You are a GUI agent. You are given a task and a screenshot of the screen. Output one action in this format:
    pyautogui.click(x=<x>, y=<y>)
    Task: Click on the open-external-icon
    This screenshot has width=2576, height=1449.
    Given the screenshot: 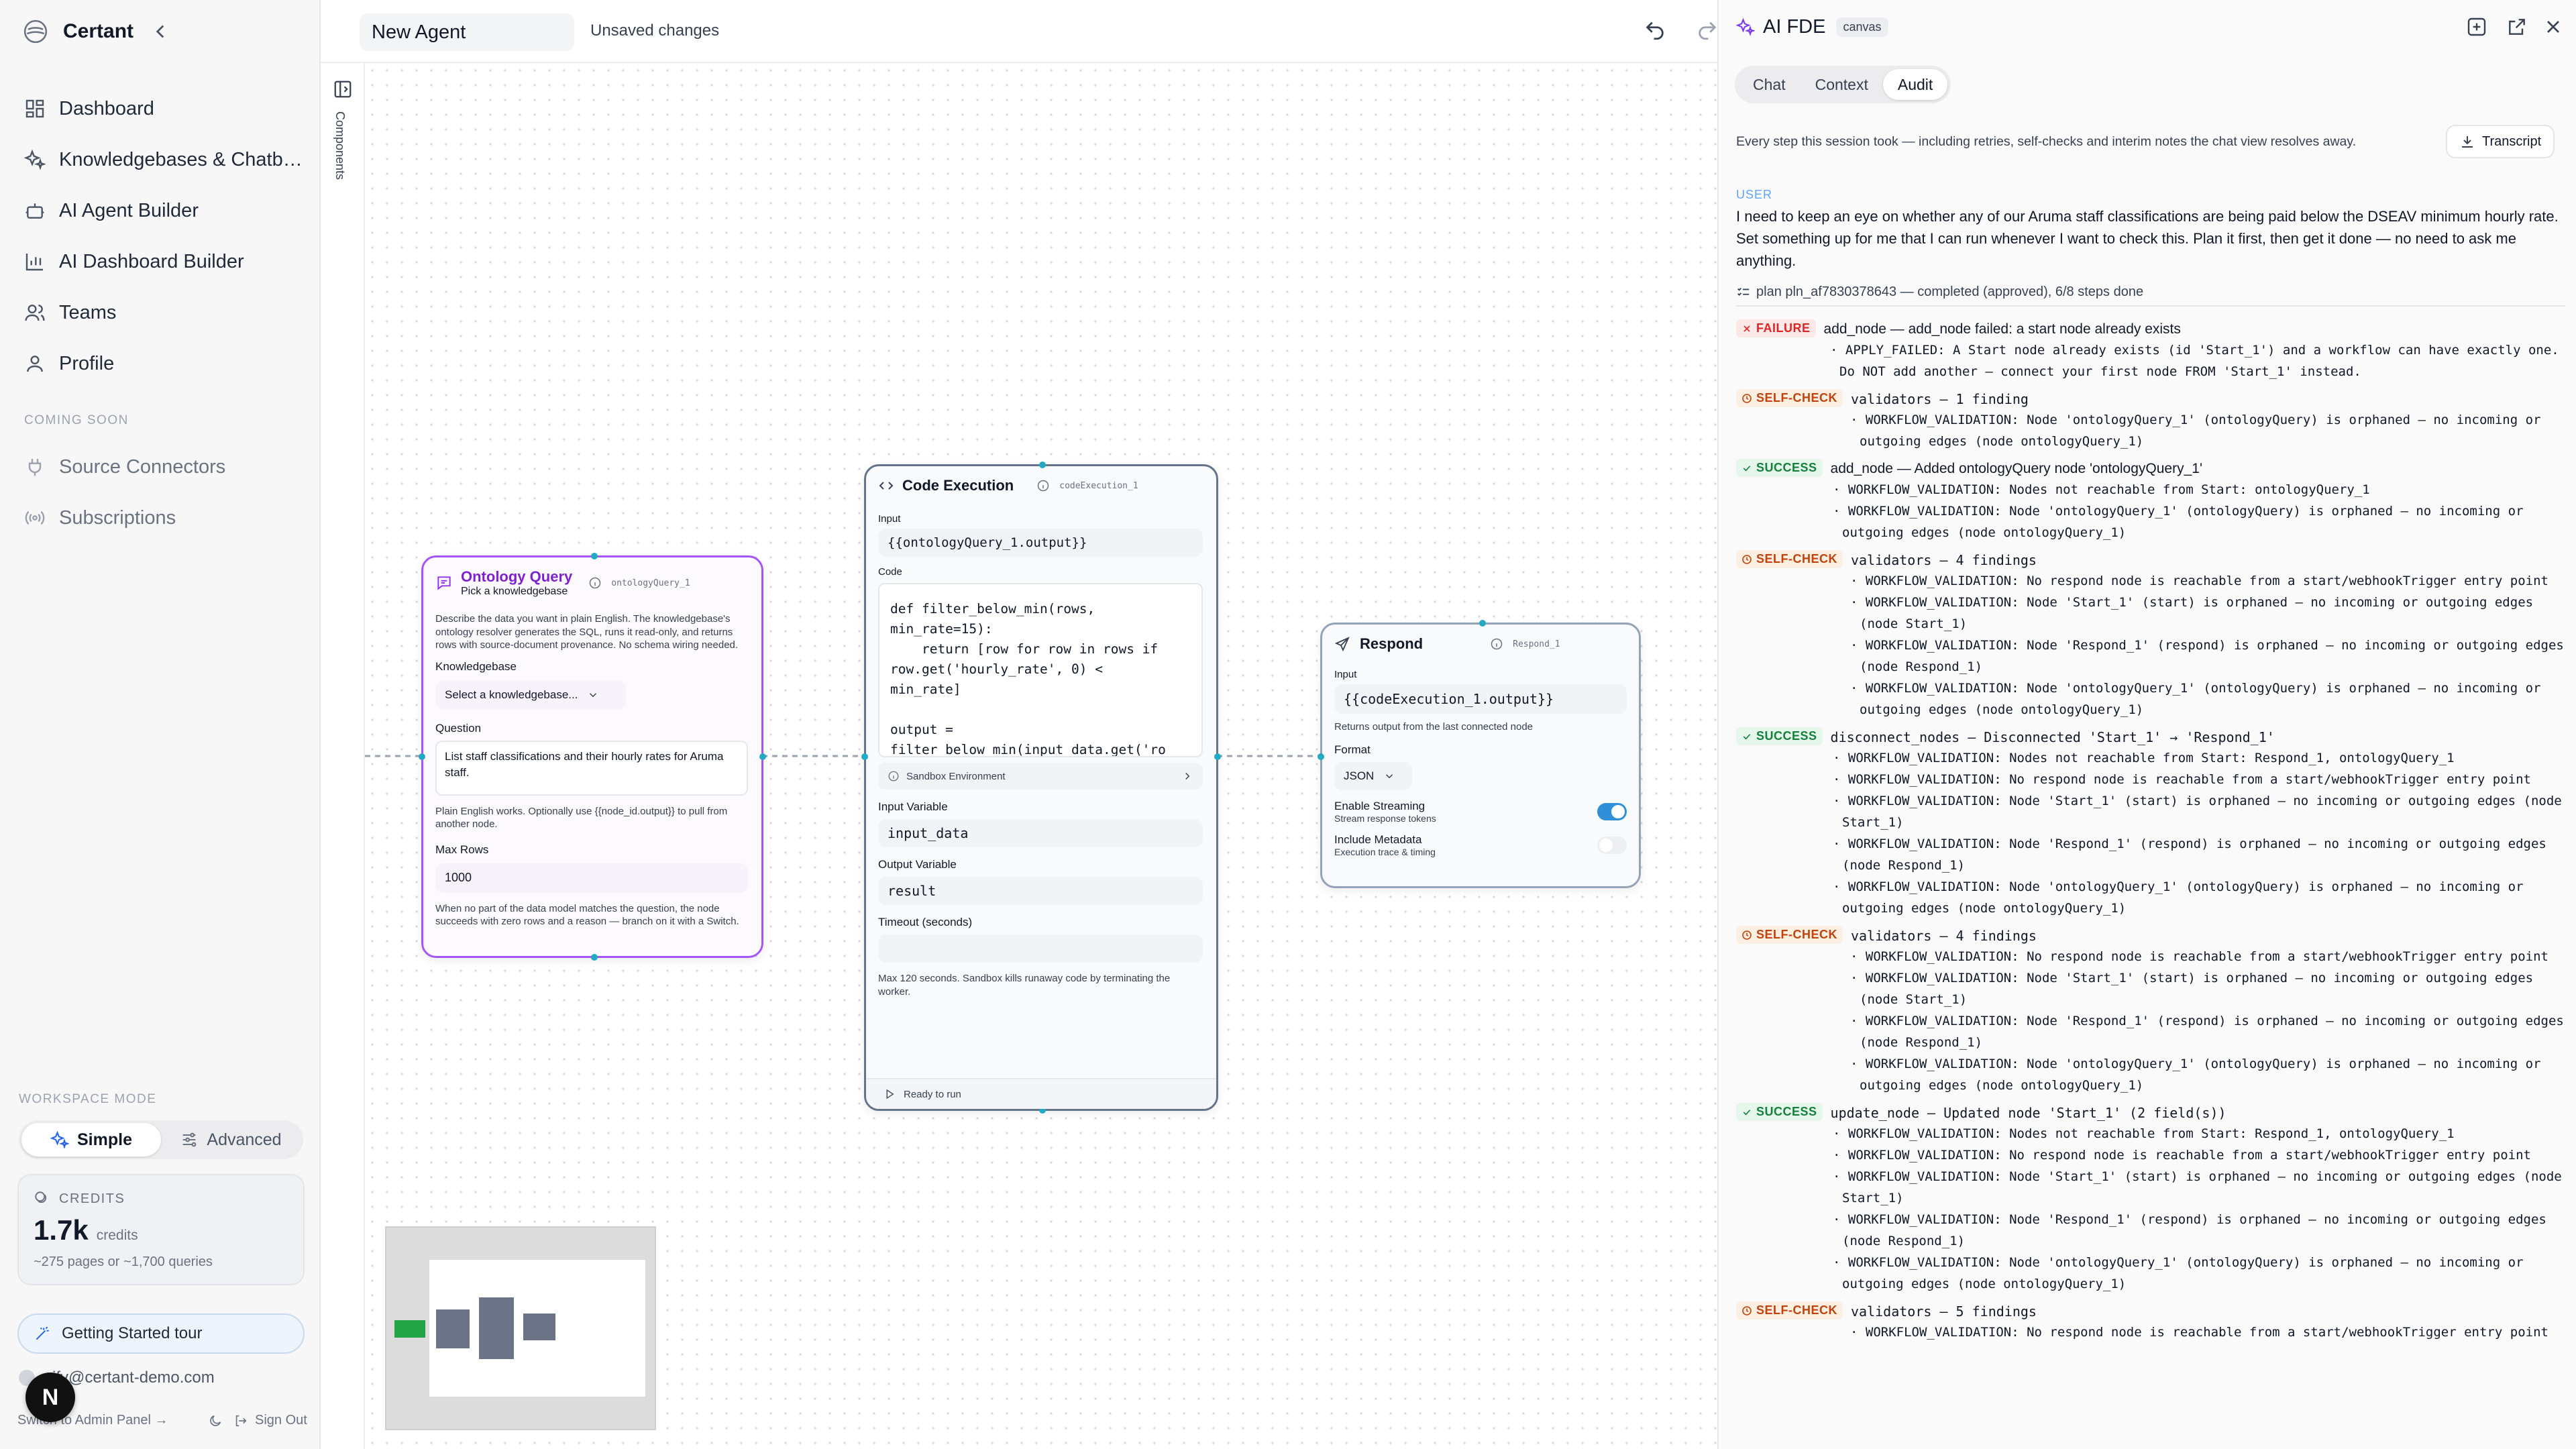 What is the action you would take?
    pyautogui.click(x=2517, y=27)
    